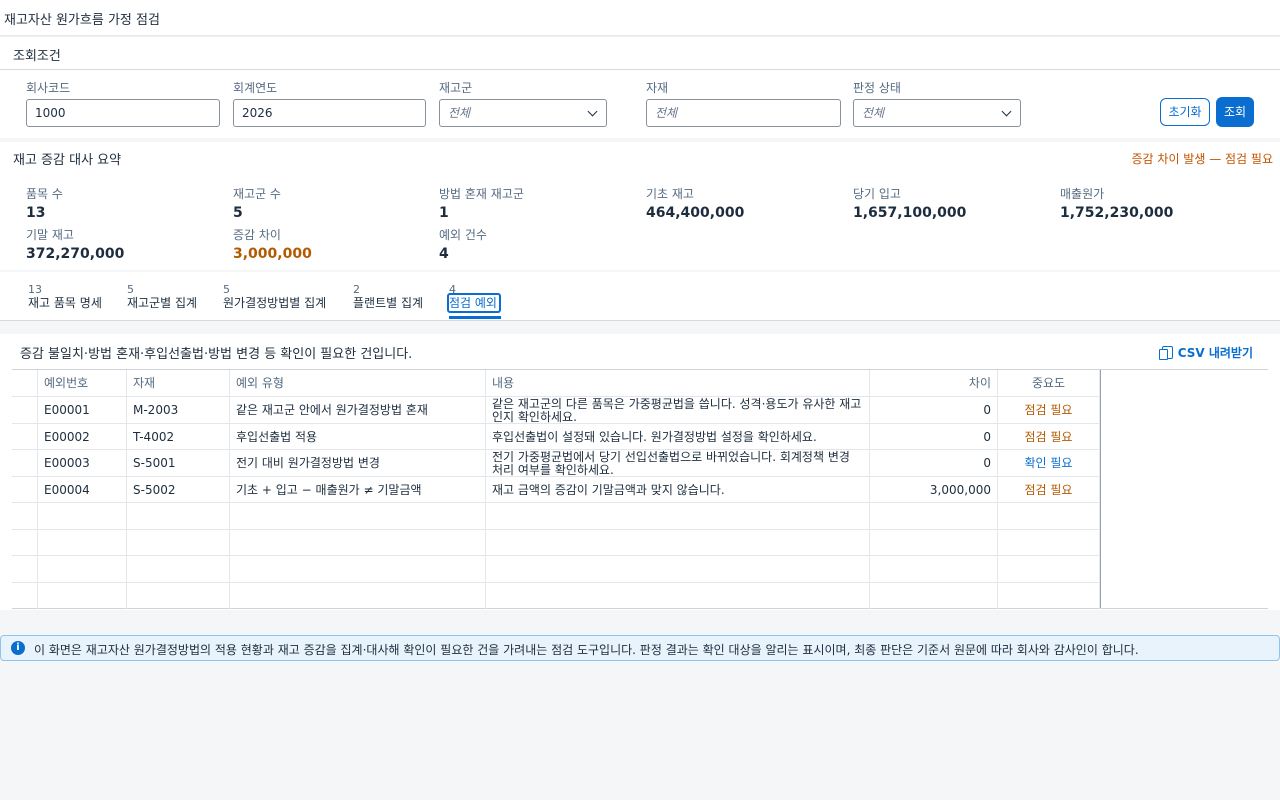 This screenshot has height=800, width=1280. What do you see at coordinates (178, 436) in the screenshot?
I see `material-code: T-4002` at bounding box center [178, 436].